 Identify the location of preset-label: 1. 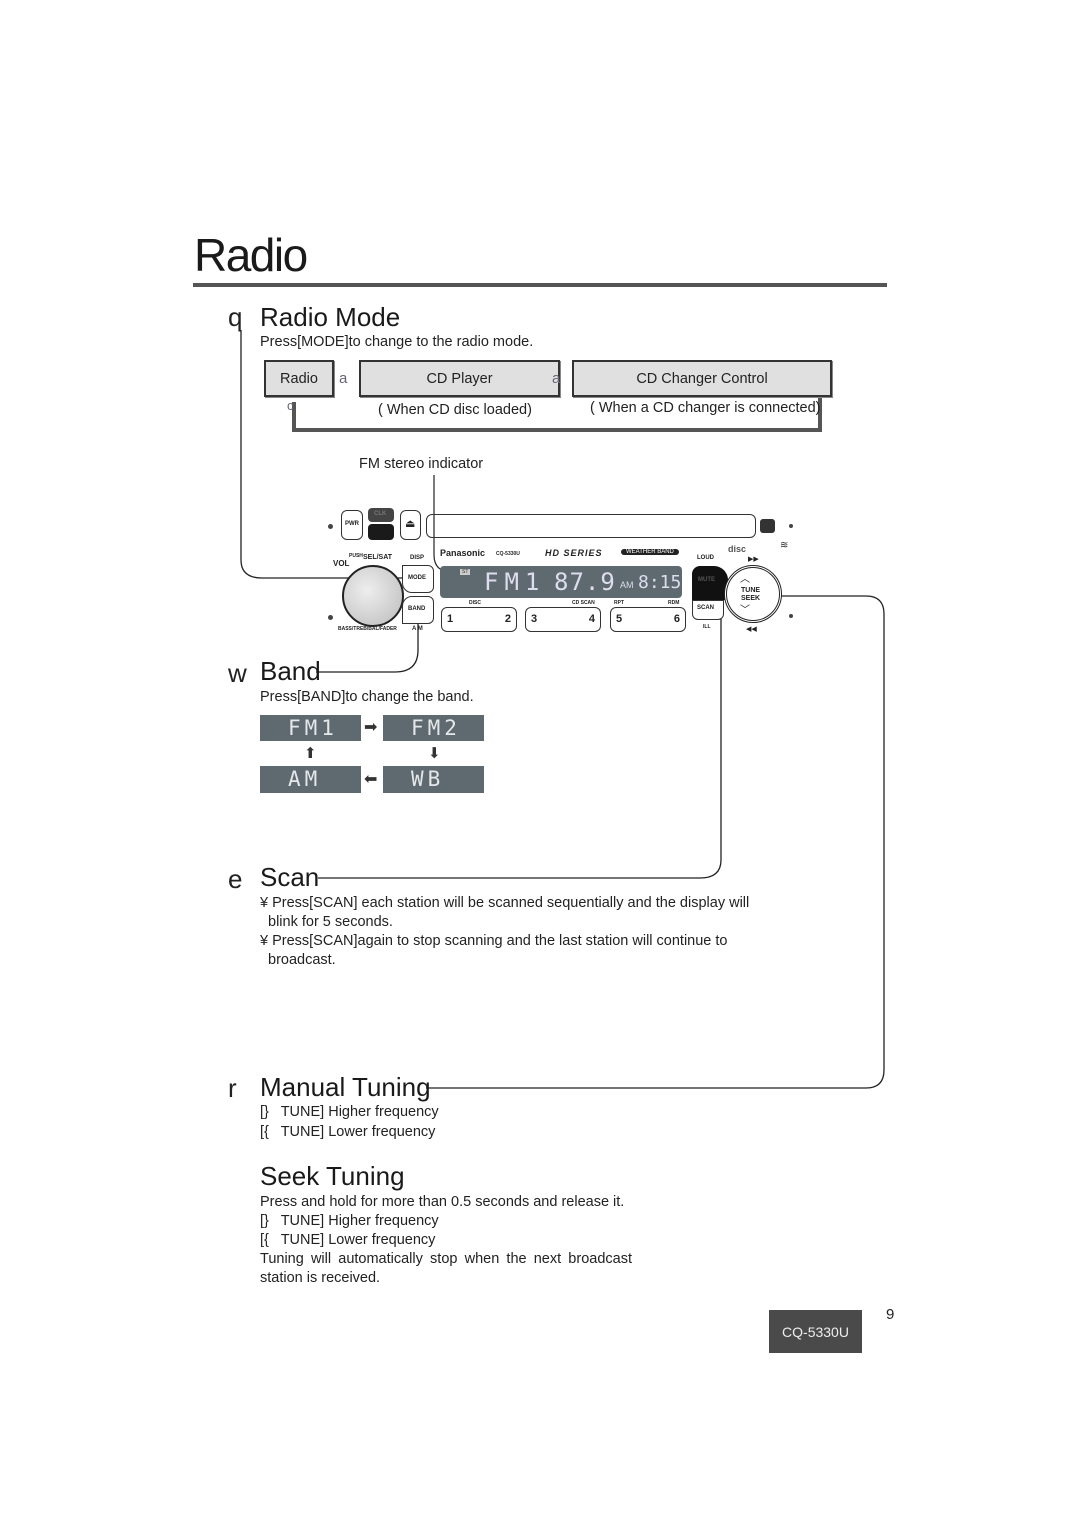
(450, 619).